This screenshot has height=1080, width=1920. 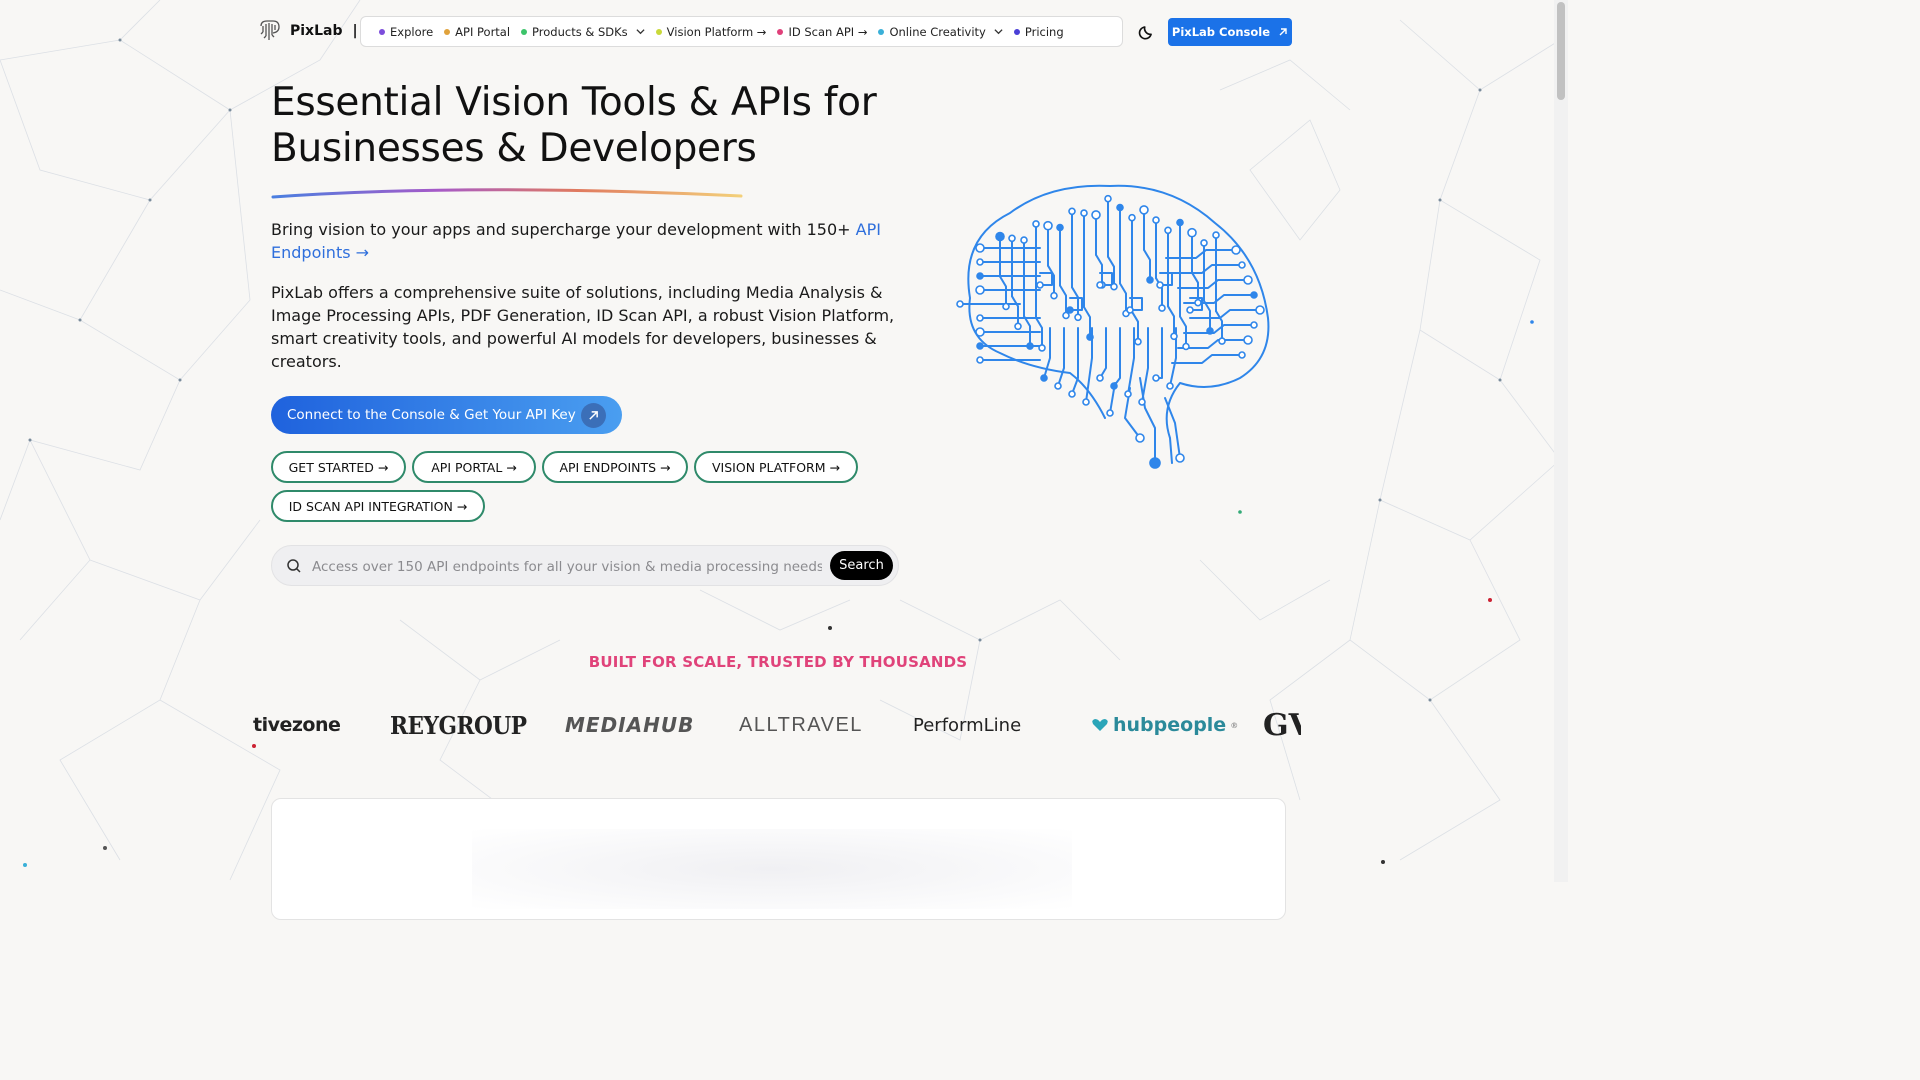 I want to click on logo-mediahub: MEDIAHUB, so click(x=630, y=725).